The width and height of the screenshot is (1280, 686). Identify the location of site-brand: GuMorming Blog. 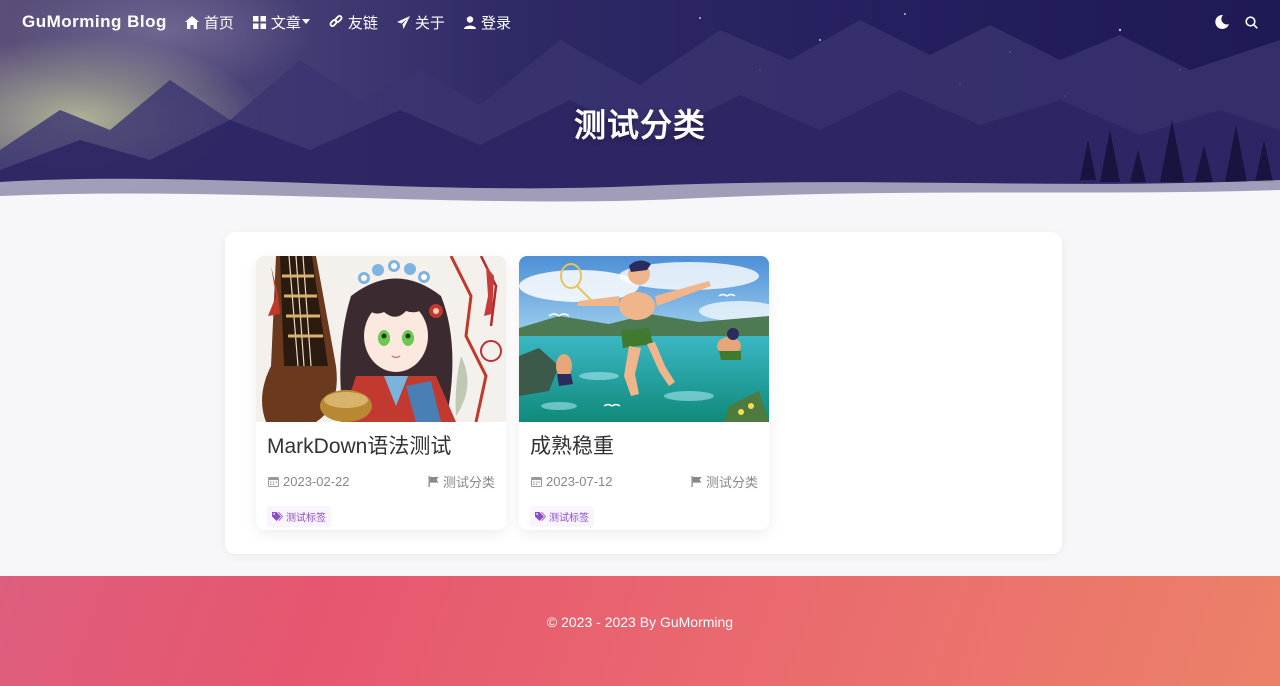
(94, 22).